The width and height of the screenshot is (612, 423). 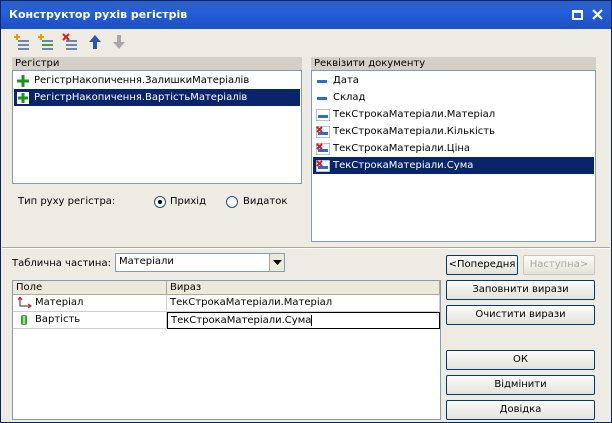 I want to click on add-register-icon, so click(x=21, y=42).